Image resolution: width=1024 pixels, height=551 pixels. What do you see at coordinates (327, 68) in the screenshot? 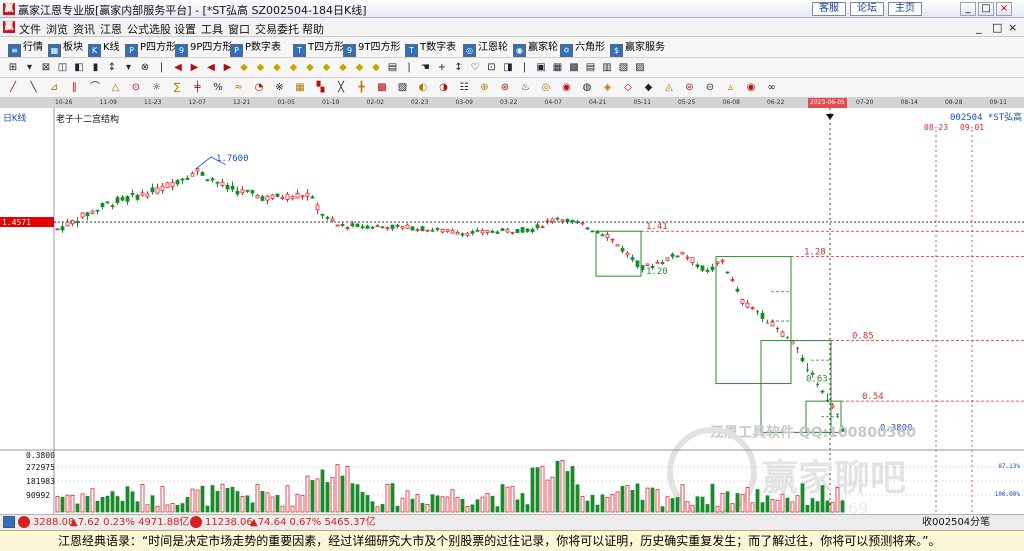
I see `tool-20-icon: ◆` at bounding box center [327, 68].